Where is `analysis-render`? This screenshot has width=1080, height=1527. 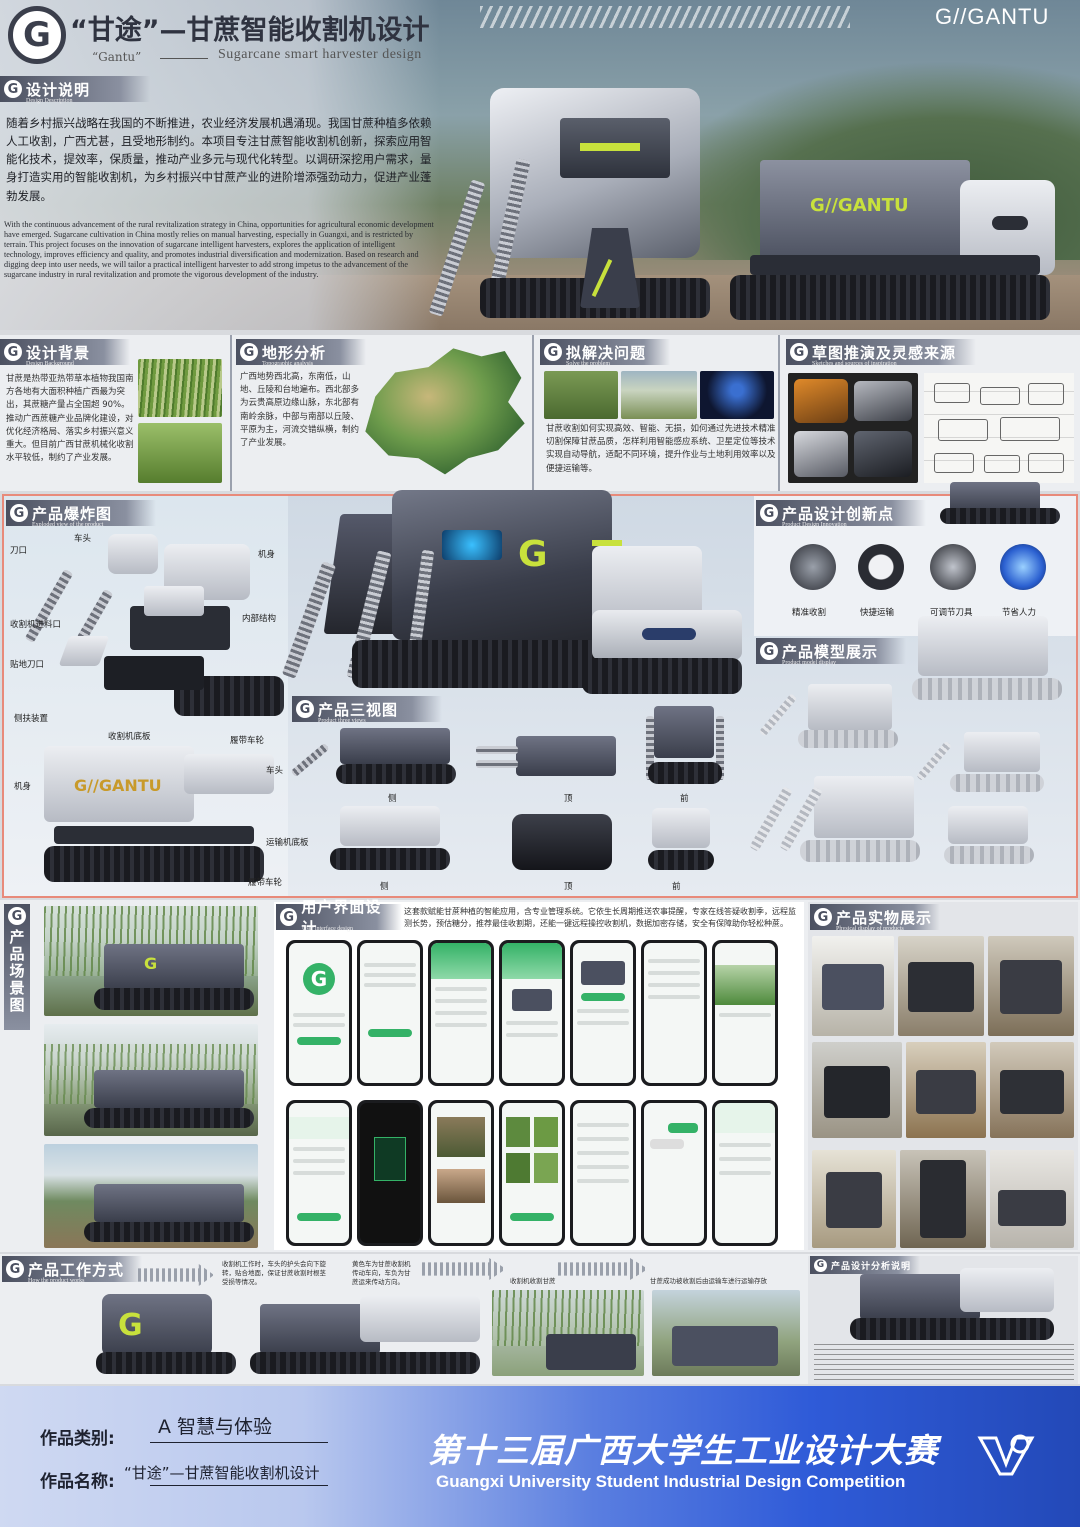 analysis-render is located at coordinates (950, 1305).